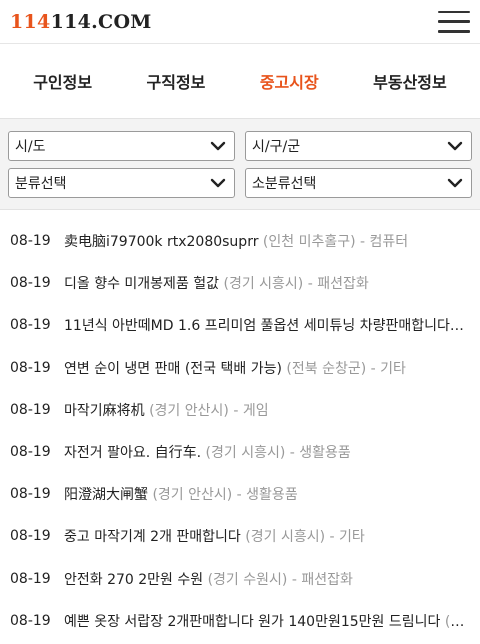  Describe the element at coordinates (161, 242) in the screenshot. I see `listing-title: 卖电脑i79700k rtx2080suprr` at that location.